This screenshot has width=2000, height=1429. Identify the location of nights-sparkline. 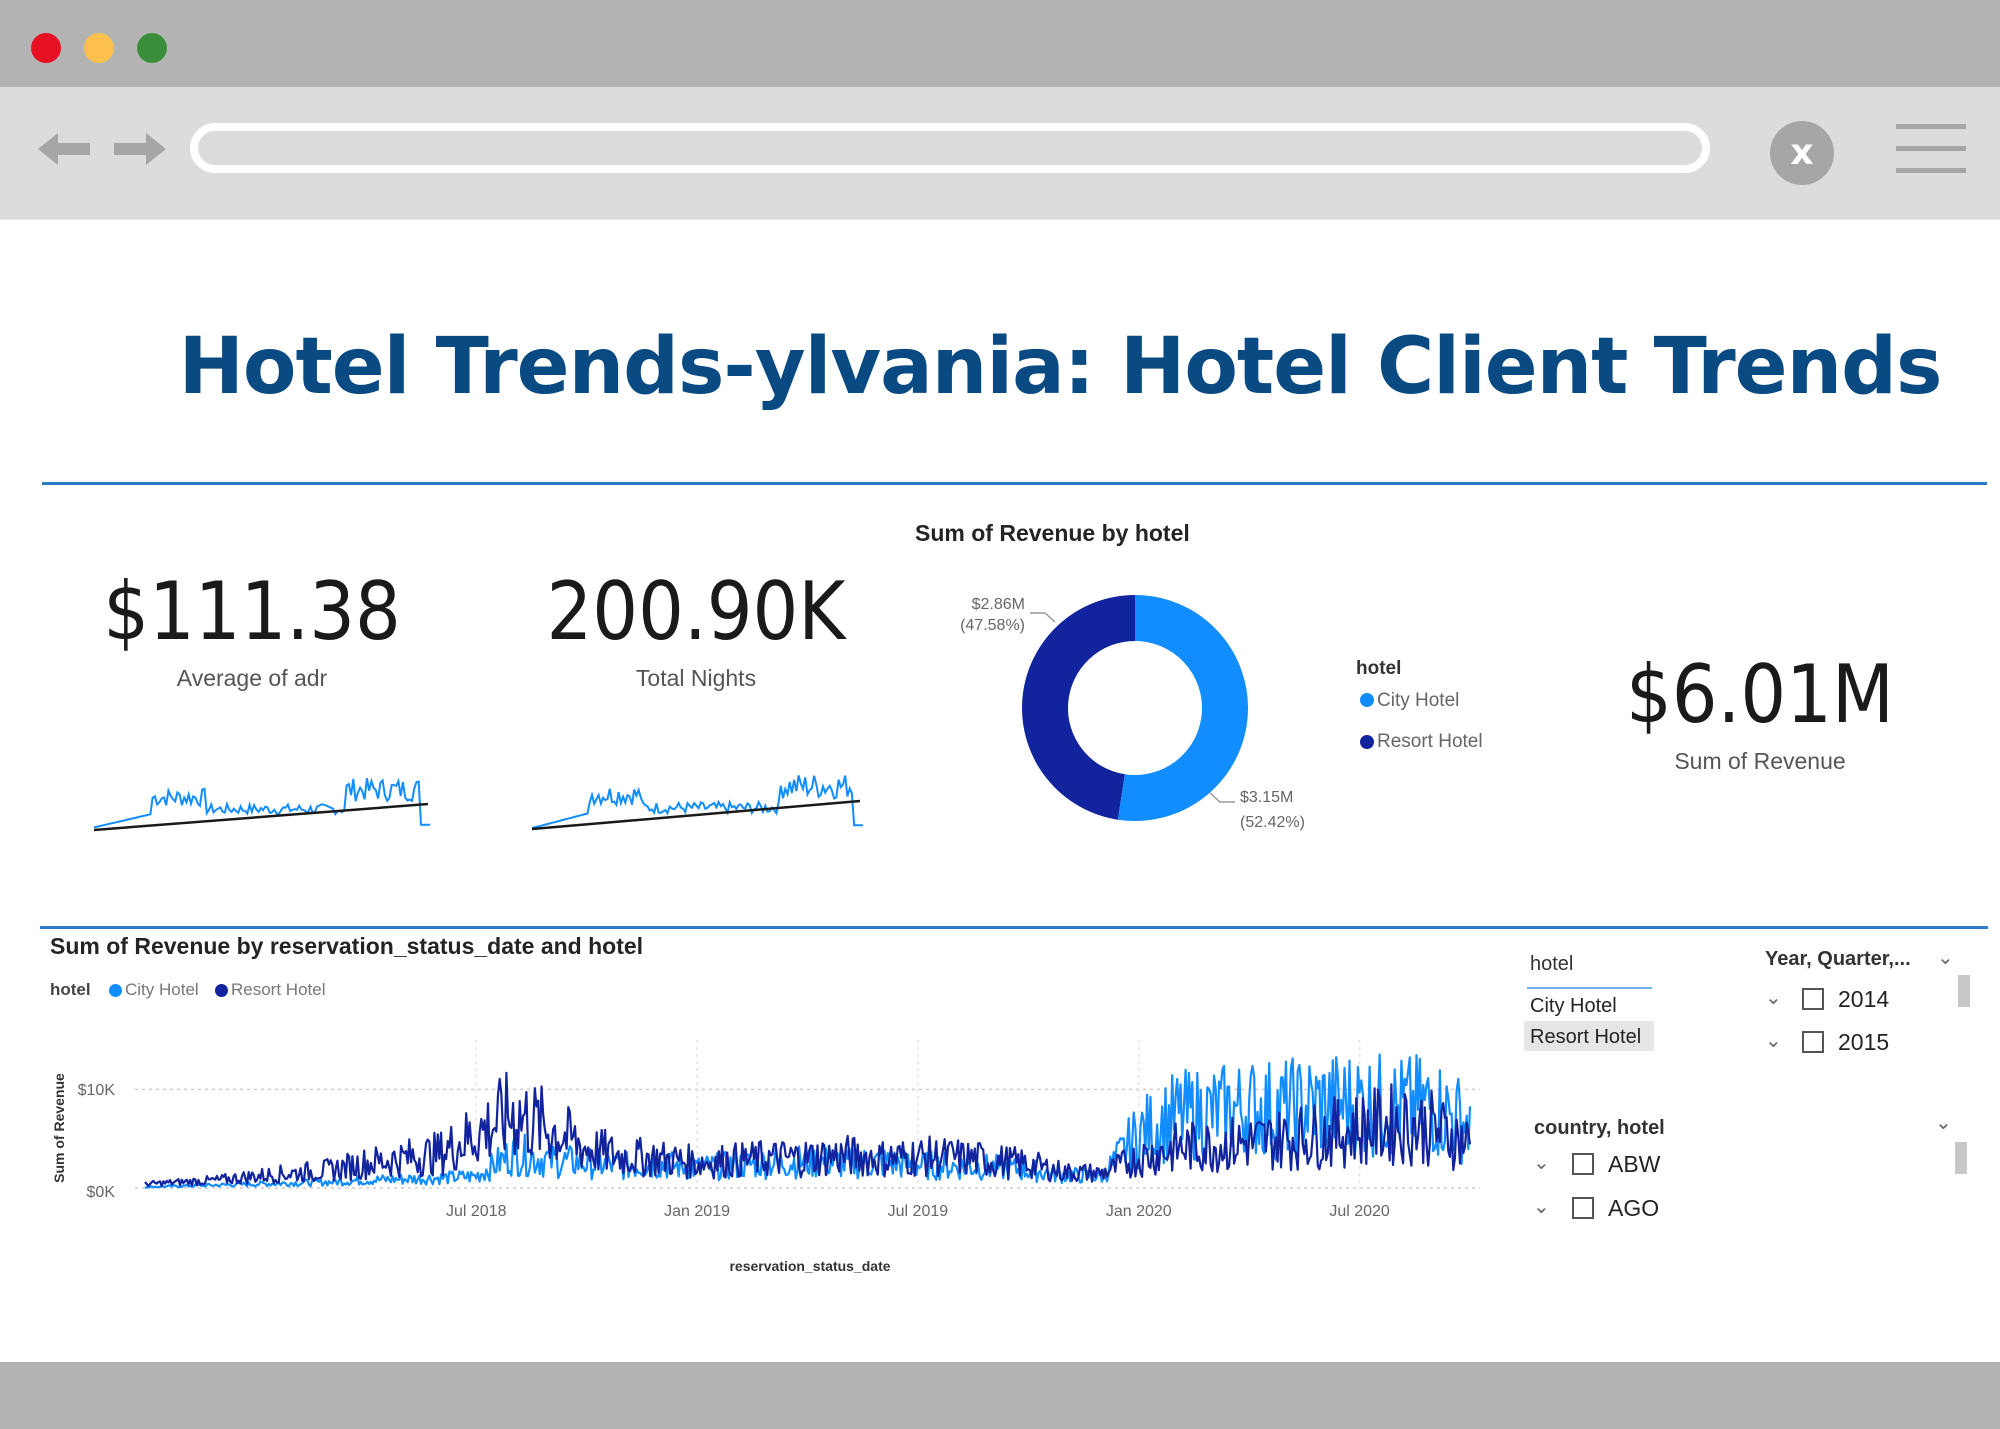
(697, 803).